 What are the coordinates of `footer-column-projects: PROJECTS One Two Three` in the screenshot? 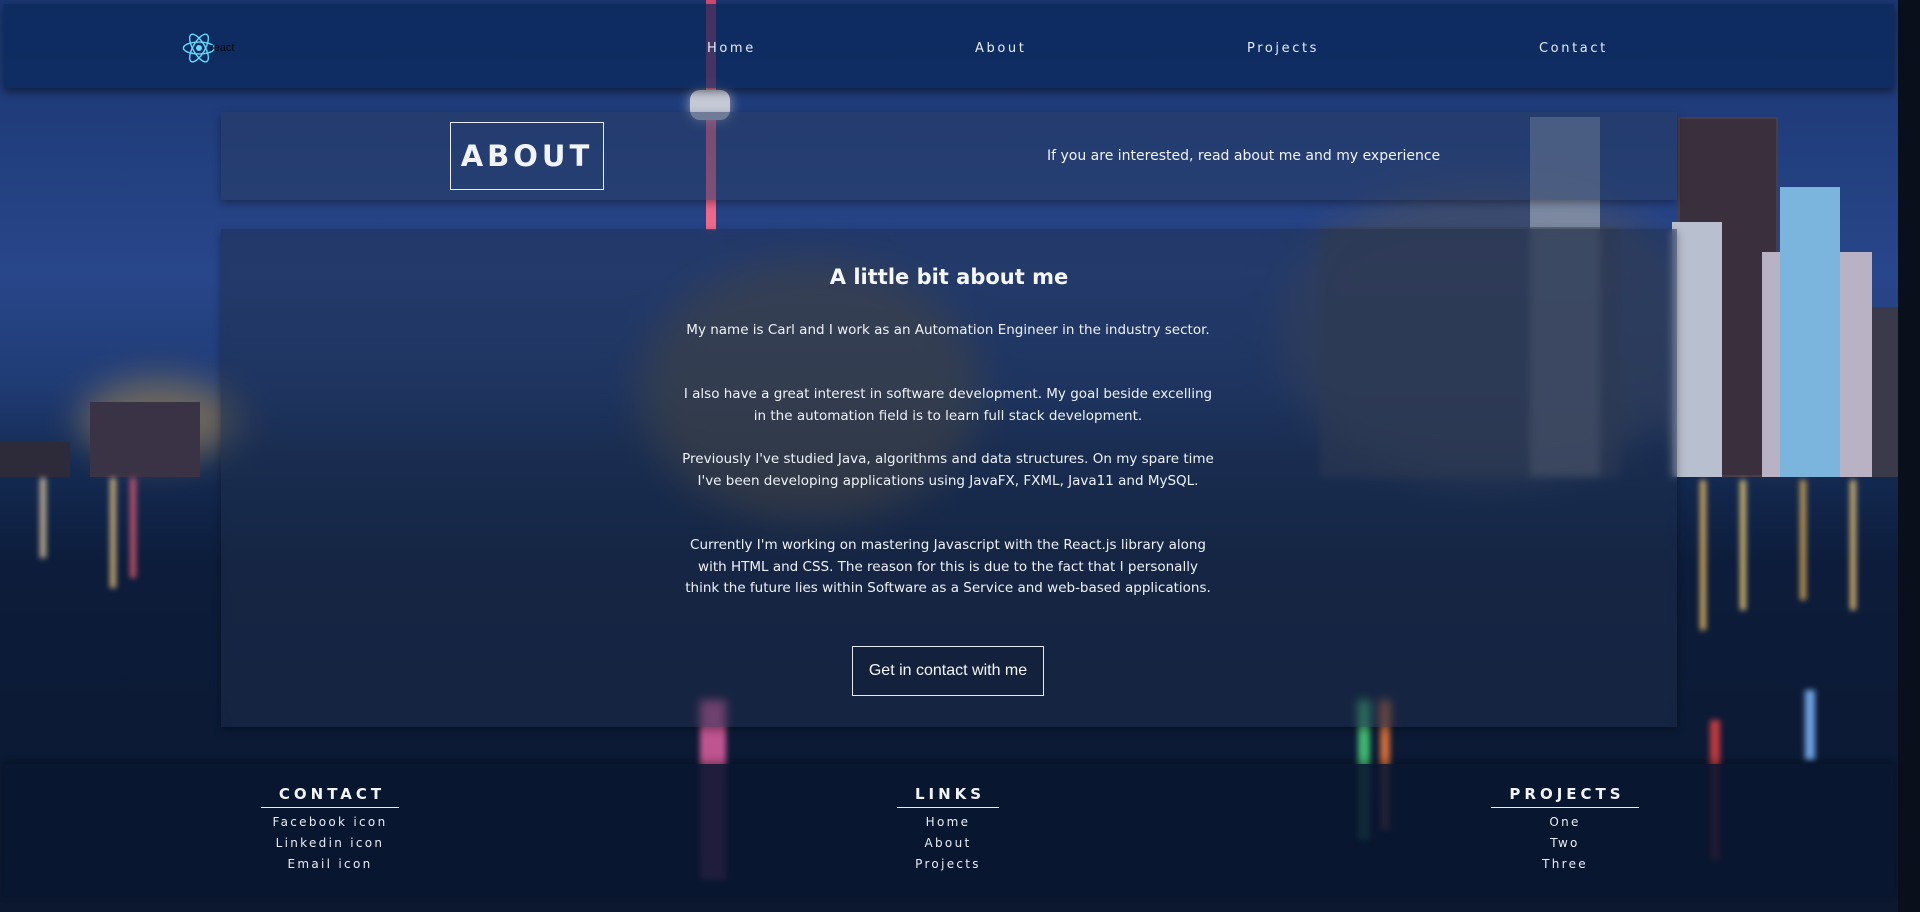 It's located at (1565, 828).